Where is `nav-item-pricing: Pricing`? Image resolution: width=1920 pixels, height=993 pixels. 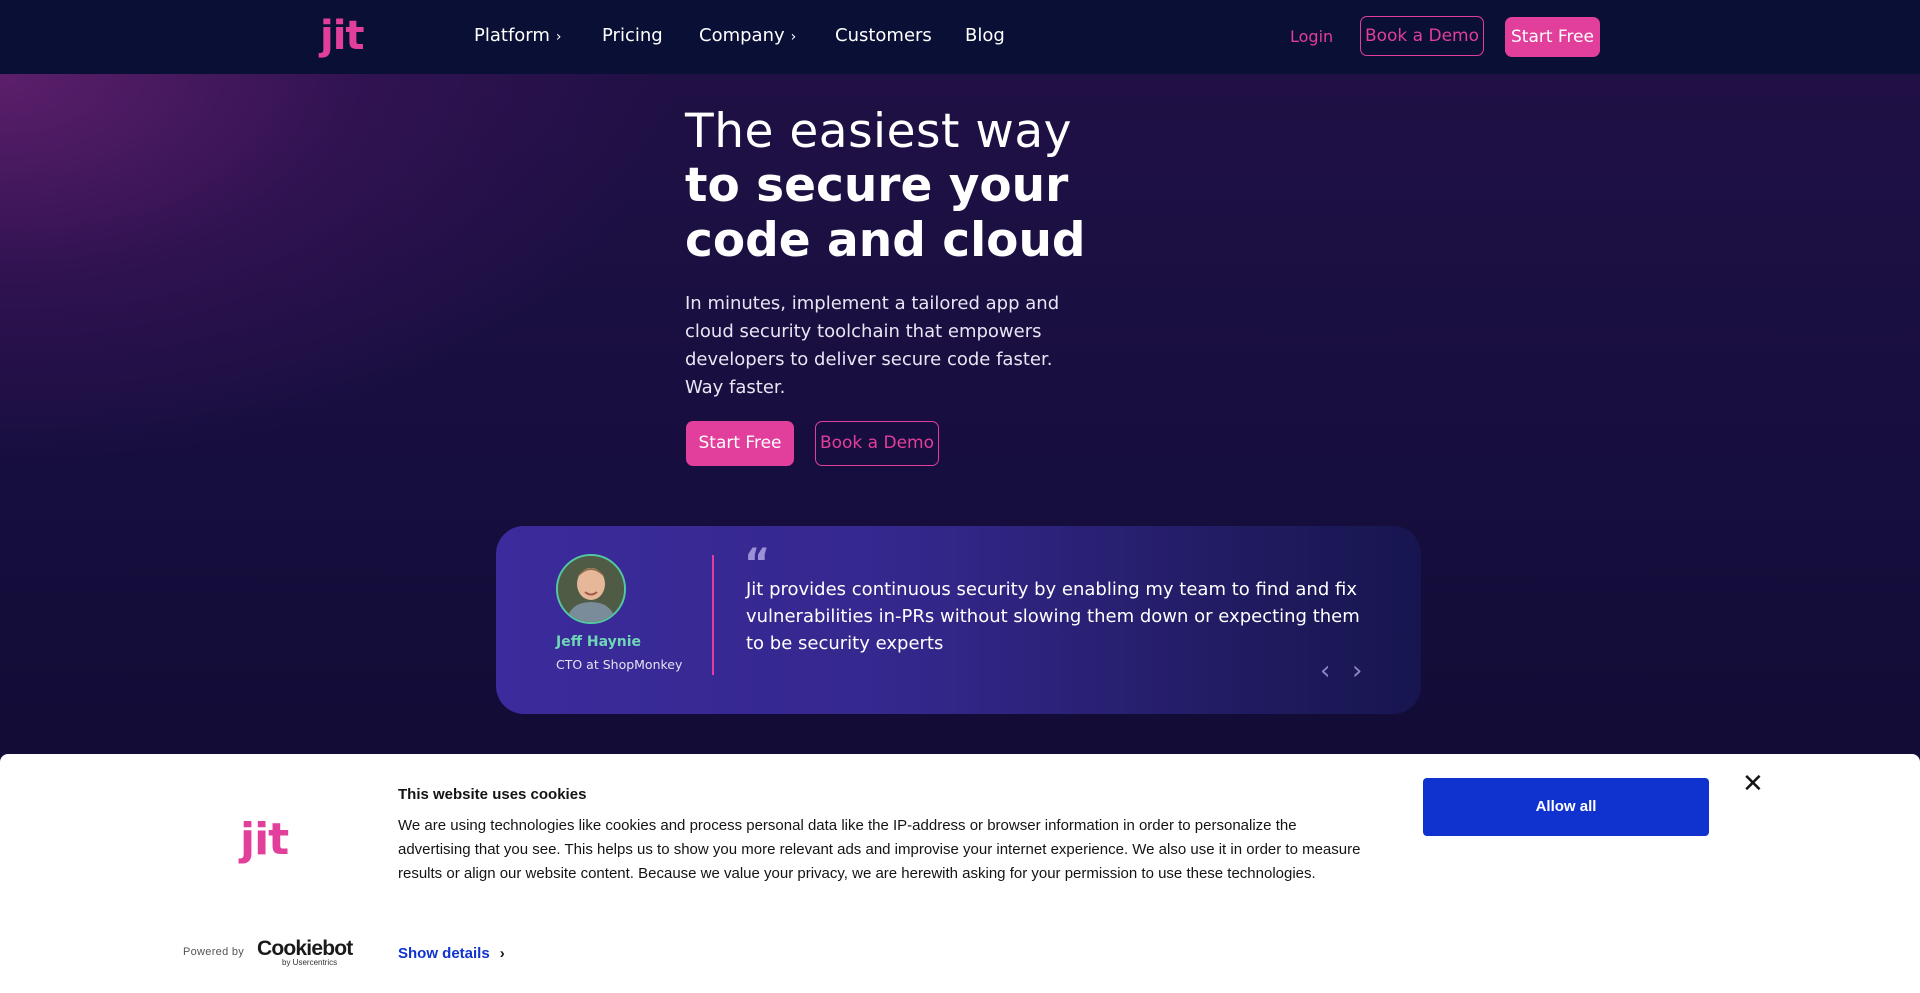 nav-item-pricing: Pricing is located at coordinates (632, 36).